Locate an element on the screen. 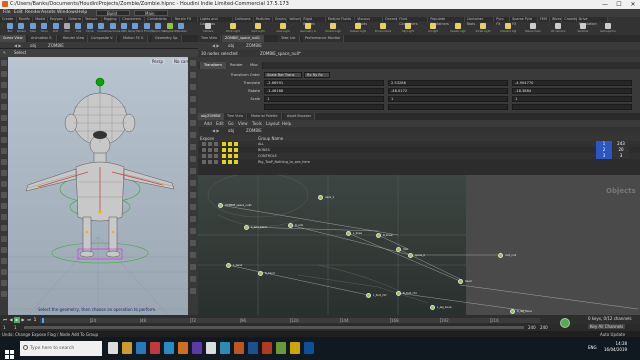 Image resolution: width=640 pixels, height=360 pixels. tab-render-view: Render View is located at coordinates (74, 38).